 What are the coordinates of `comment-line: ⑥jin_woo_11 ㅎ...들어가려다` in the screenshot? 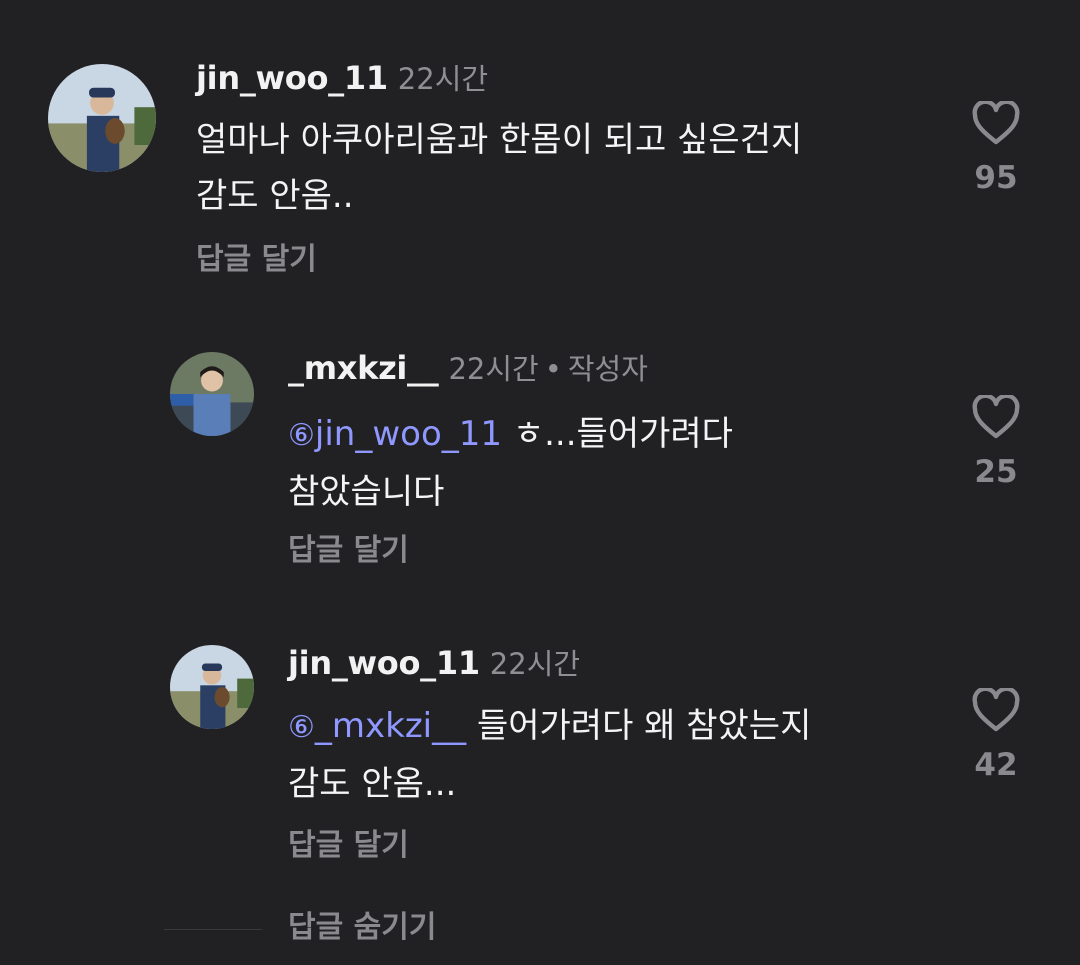 It's located at (510, 435).